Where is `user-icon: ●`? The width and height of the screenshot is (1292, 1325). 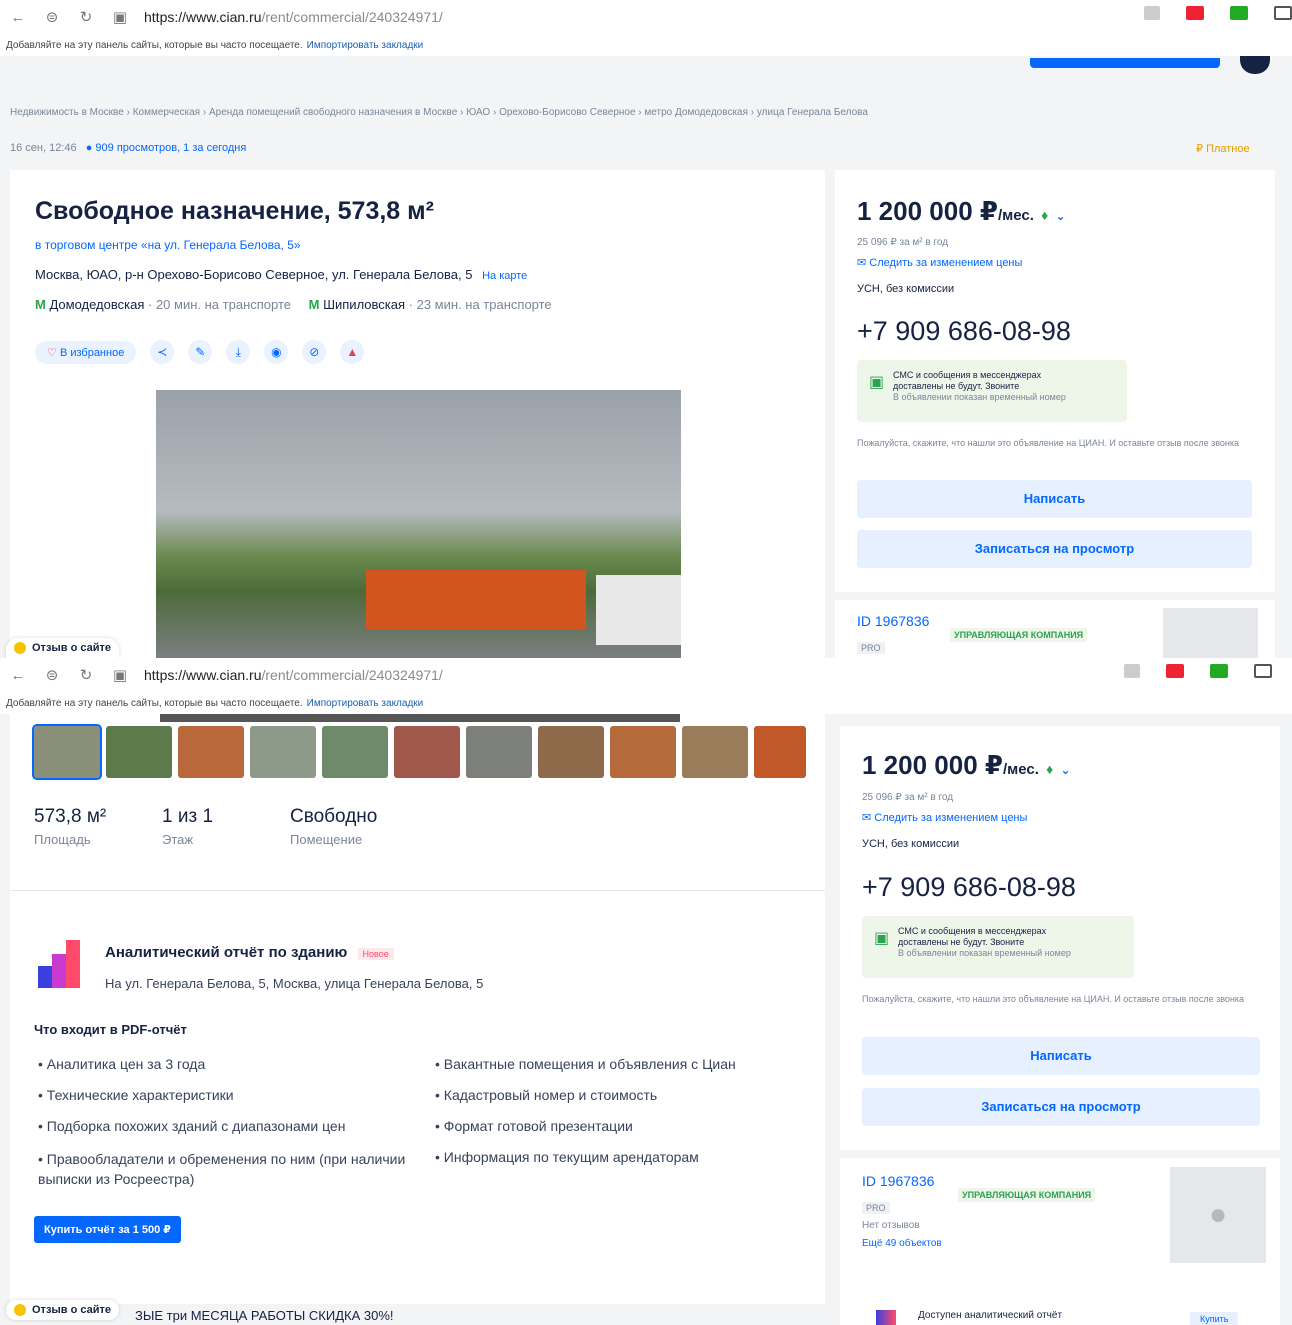 user-icon: ● is located at coordinates (1218, 1214).